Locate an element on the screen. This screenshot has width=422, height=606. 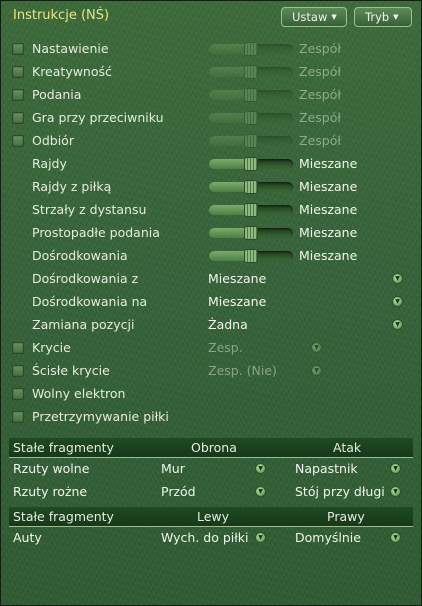
free-kicks-defense-select: Mur is located at coordinates (173, 468).